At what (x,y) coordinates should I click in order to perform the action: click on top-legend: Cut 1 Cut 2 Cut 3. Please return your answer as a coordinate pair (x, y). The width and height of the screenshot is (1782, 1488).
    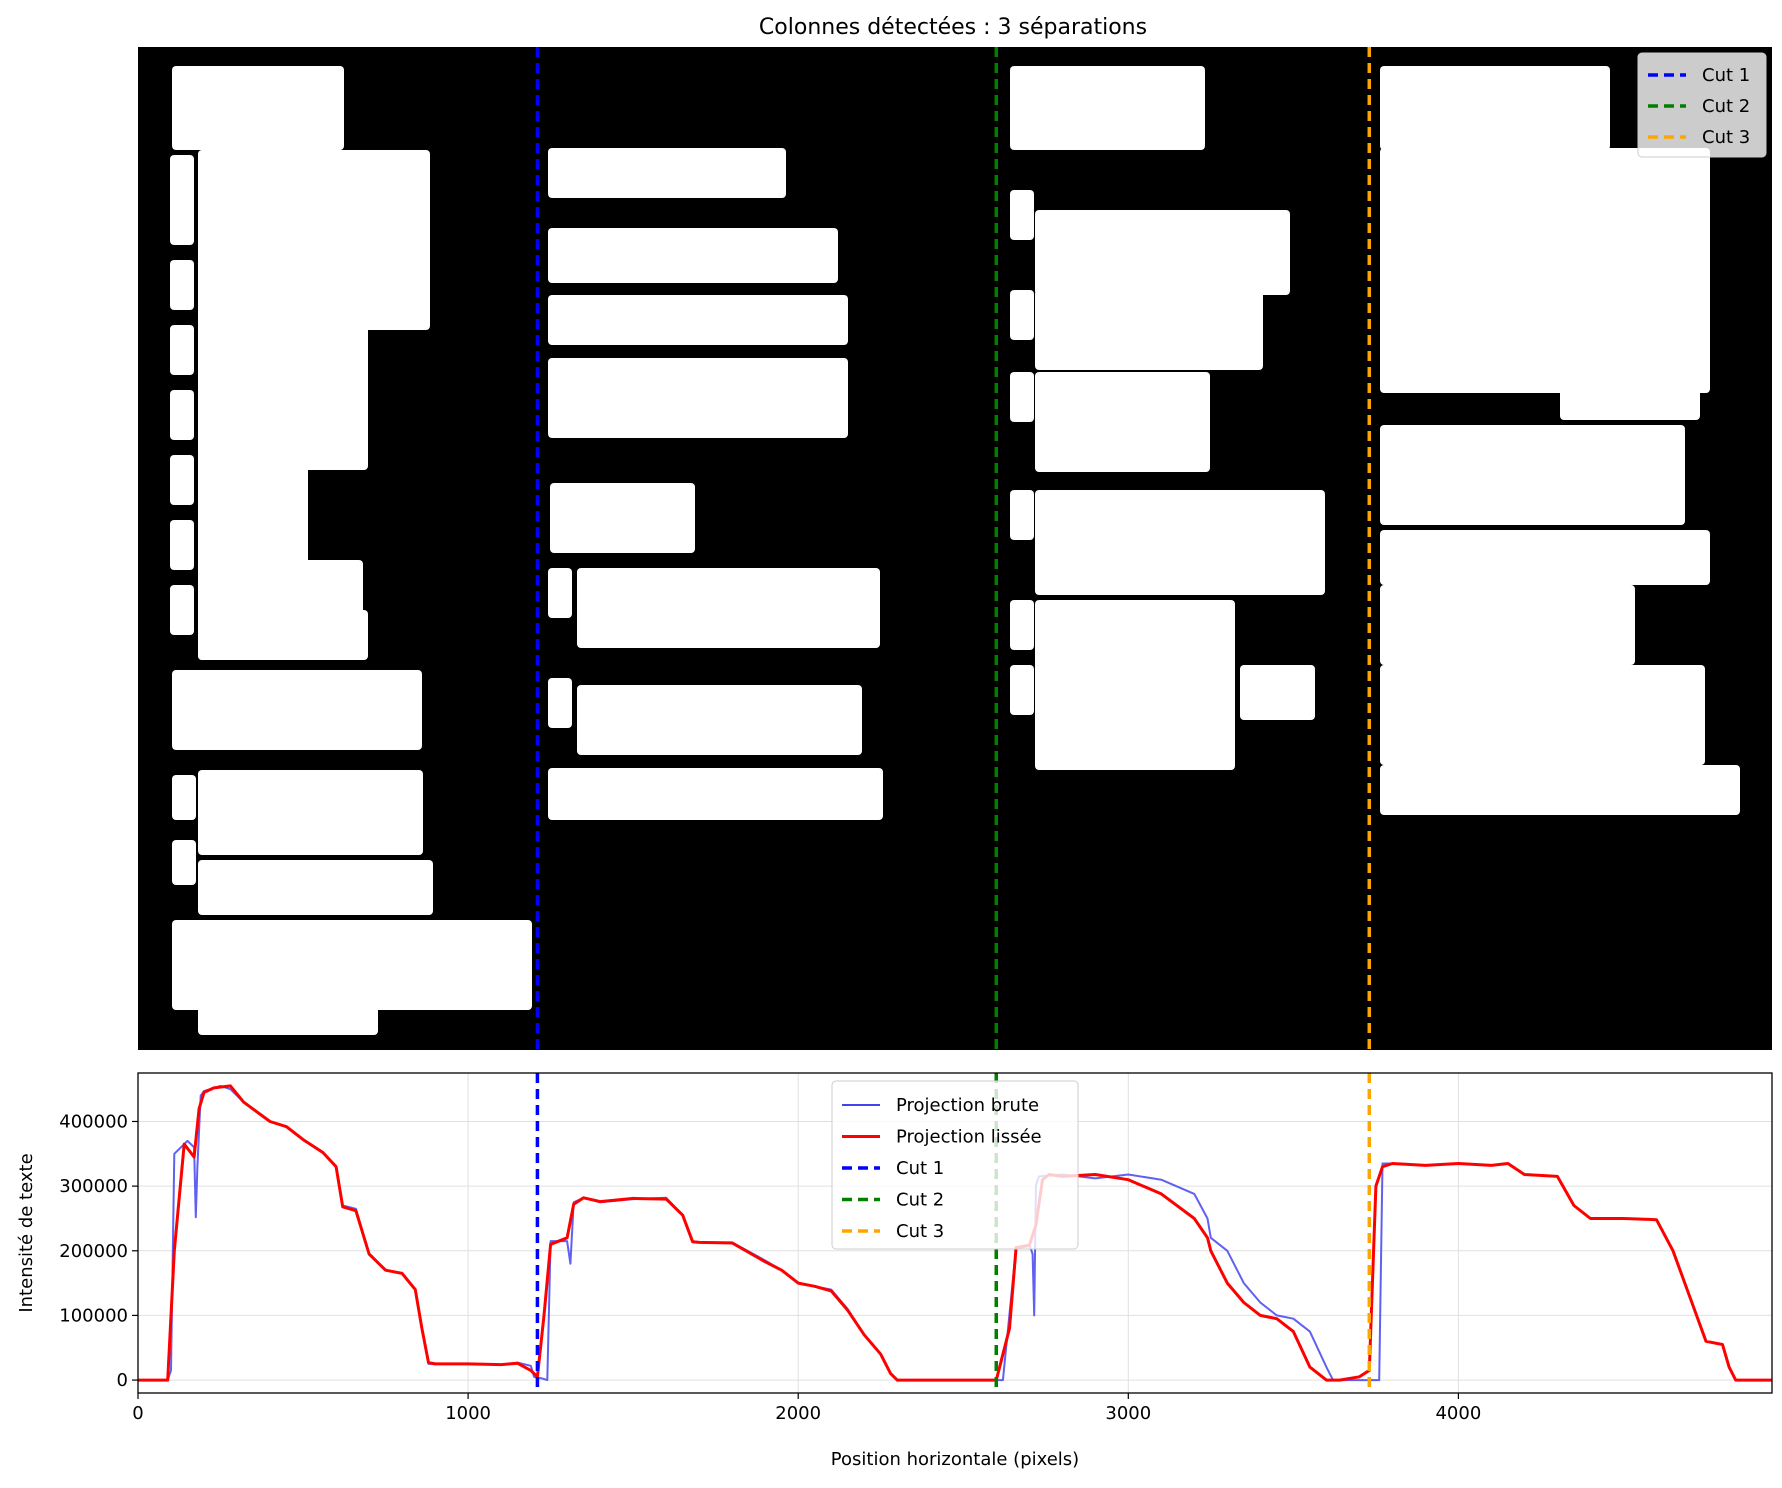
    Looking at the image, I should click on (1702, 105).